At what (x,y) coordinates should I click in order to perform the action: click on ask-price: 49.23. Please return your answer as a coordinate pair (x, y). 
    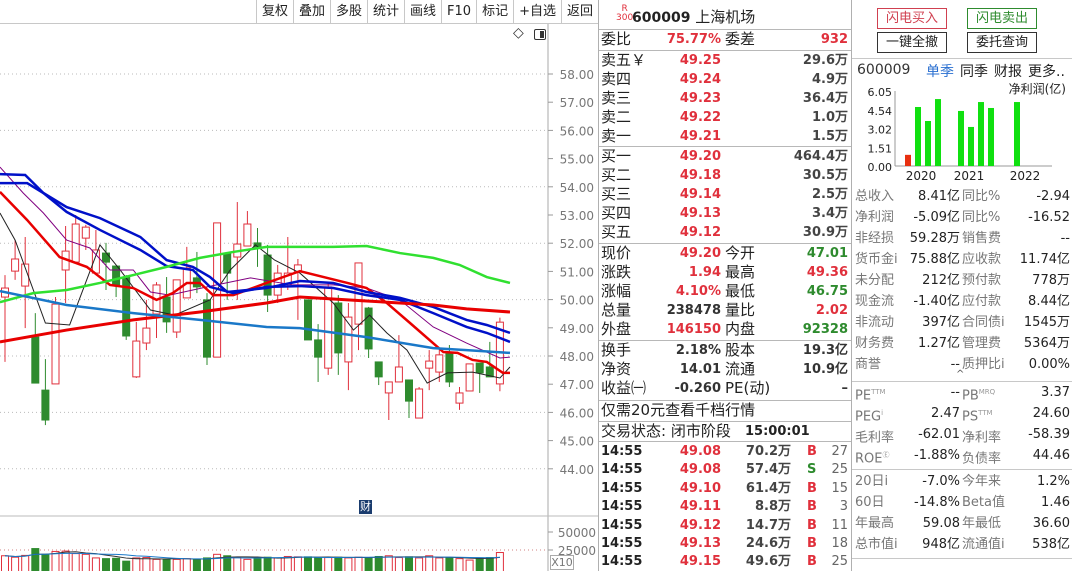
    Looking at the image, I should click on (700, 98).